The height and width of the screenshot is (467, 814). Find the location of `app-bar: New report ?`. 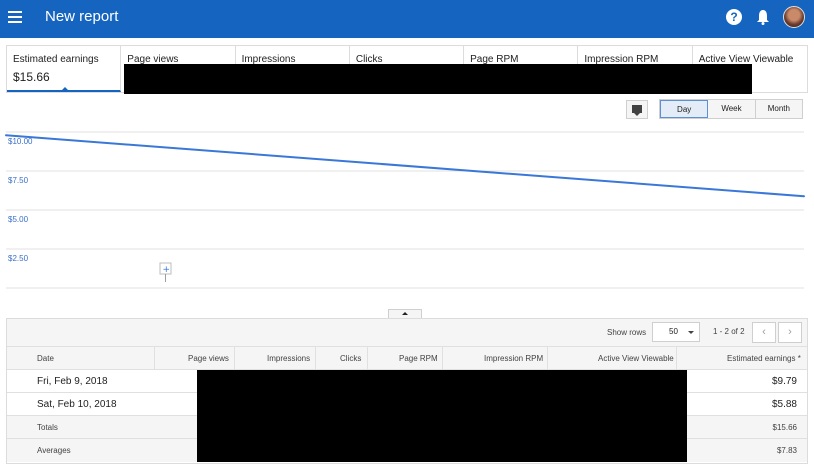

app-bar: New report ? is located at coordinates (407, 19).